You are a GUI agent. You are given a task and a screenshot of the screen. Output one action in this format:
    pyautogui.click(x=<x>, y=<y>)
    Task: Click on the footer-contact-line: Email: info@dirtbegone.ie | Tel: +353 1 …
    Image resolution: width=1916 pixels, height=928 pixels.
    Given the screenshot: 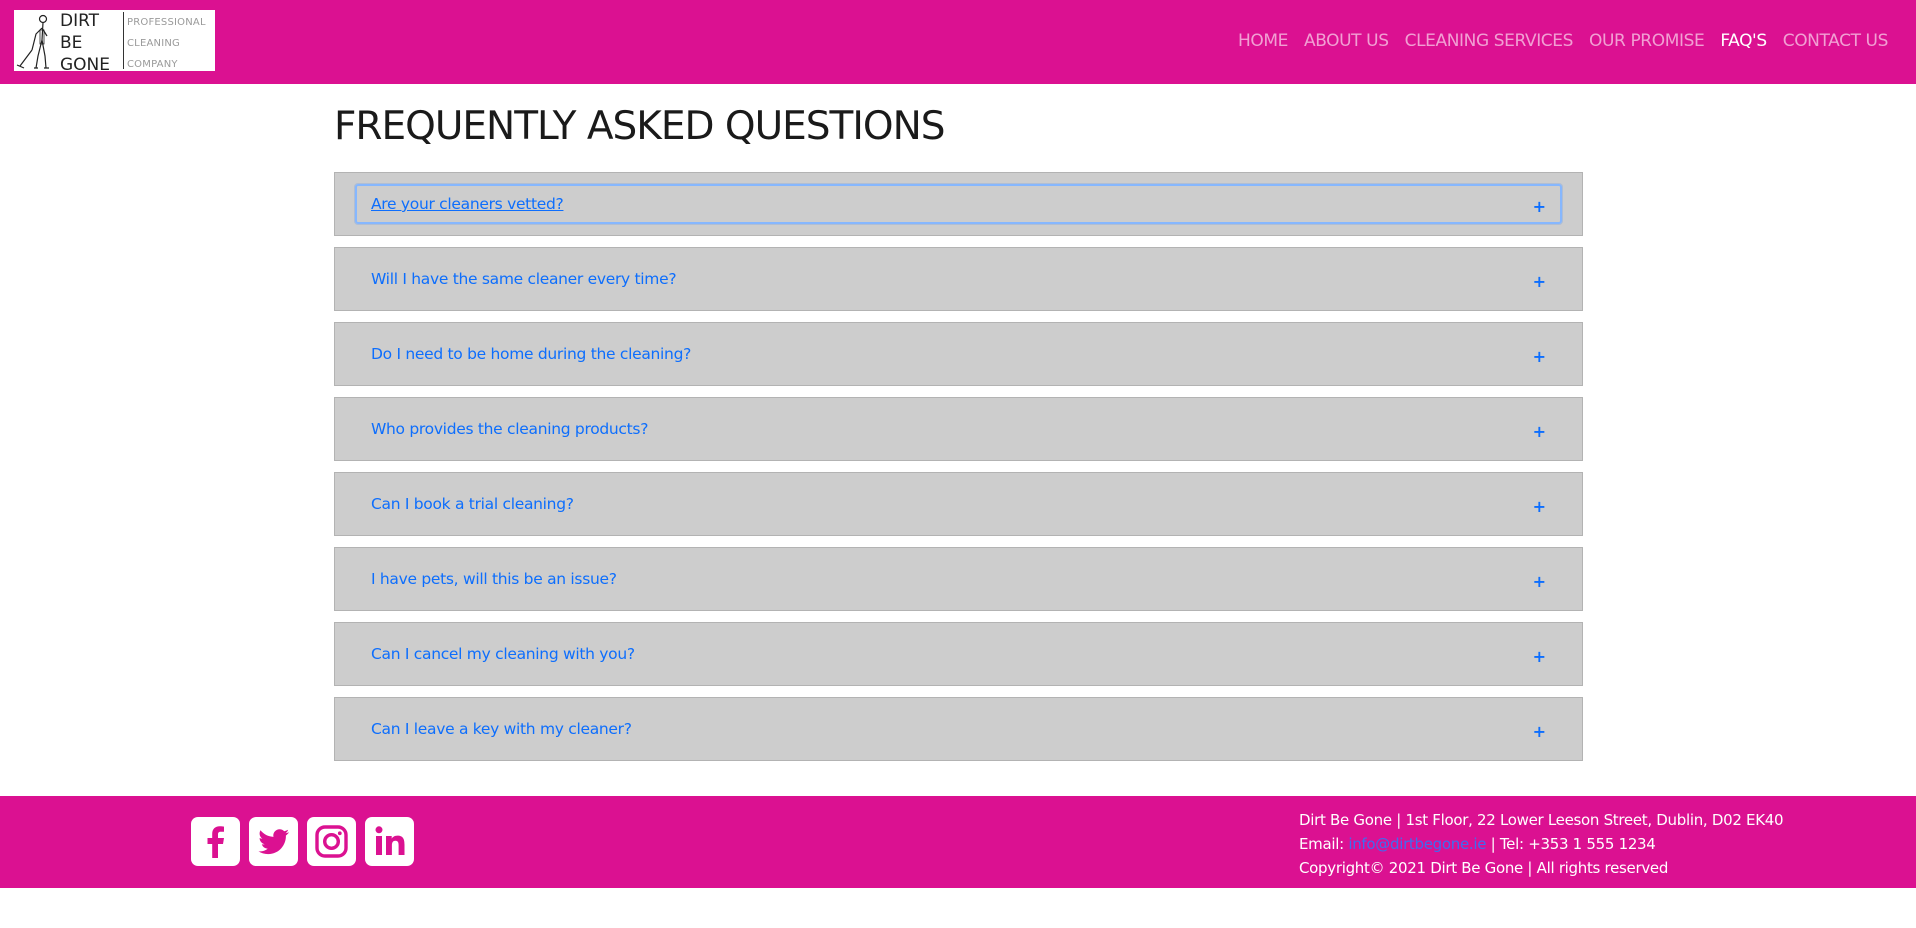 What is the action you would take?
    pyautogui.click(x=1541, y=844)
    